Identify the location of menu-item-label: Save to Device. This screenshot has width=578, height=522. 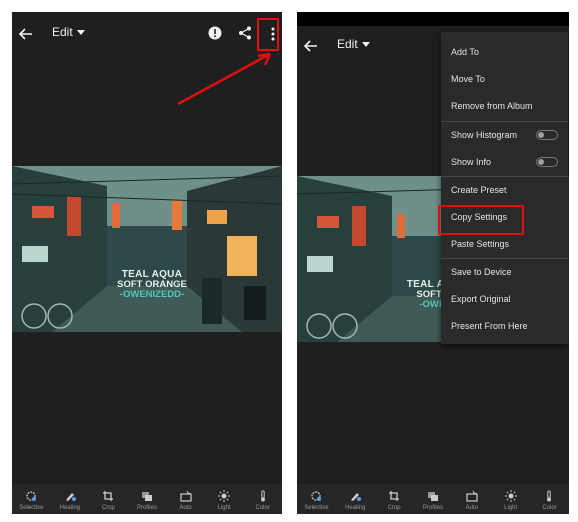
(481, 272).